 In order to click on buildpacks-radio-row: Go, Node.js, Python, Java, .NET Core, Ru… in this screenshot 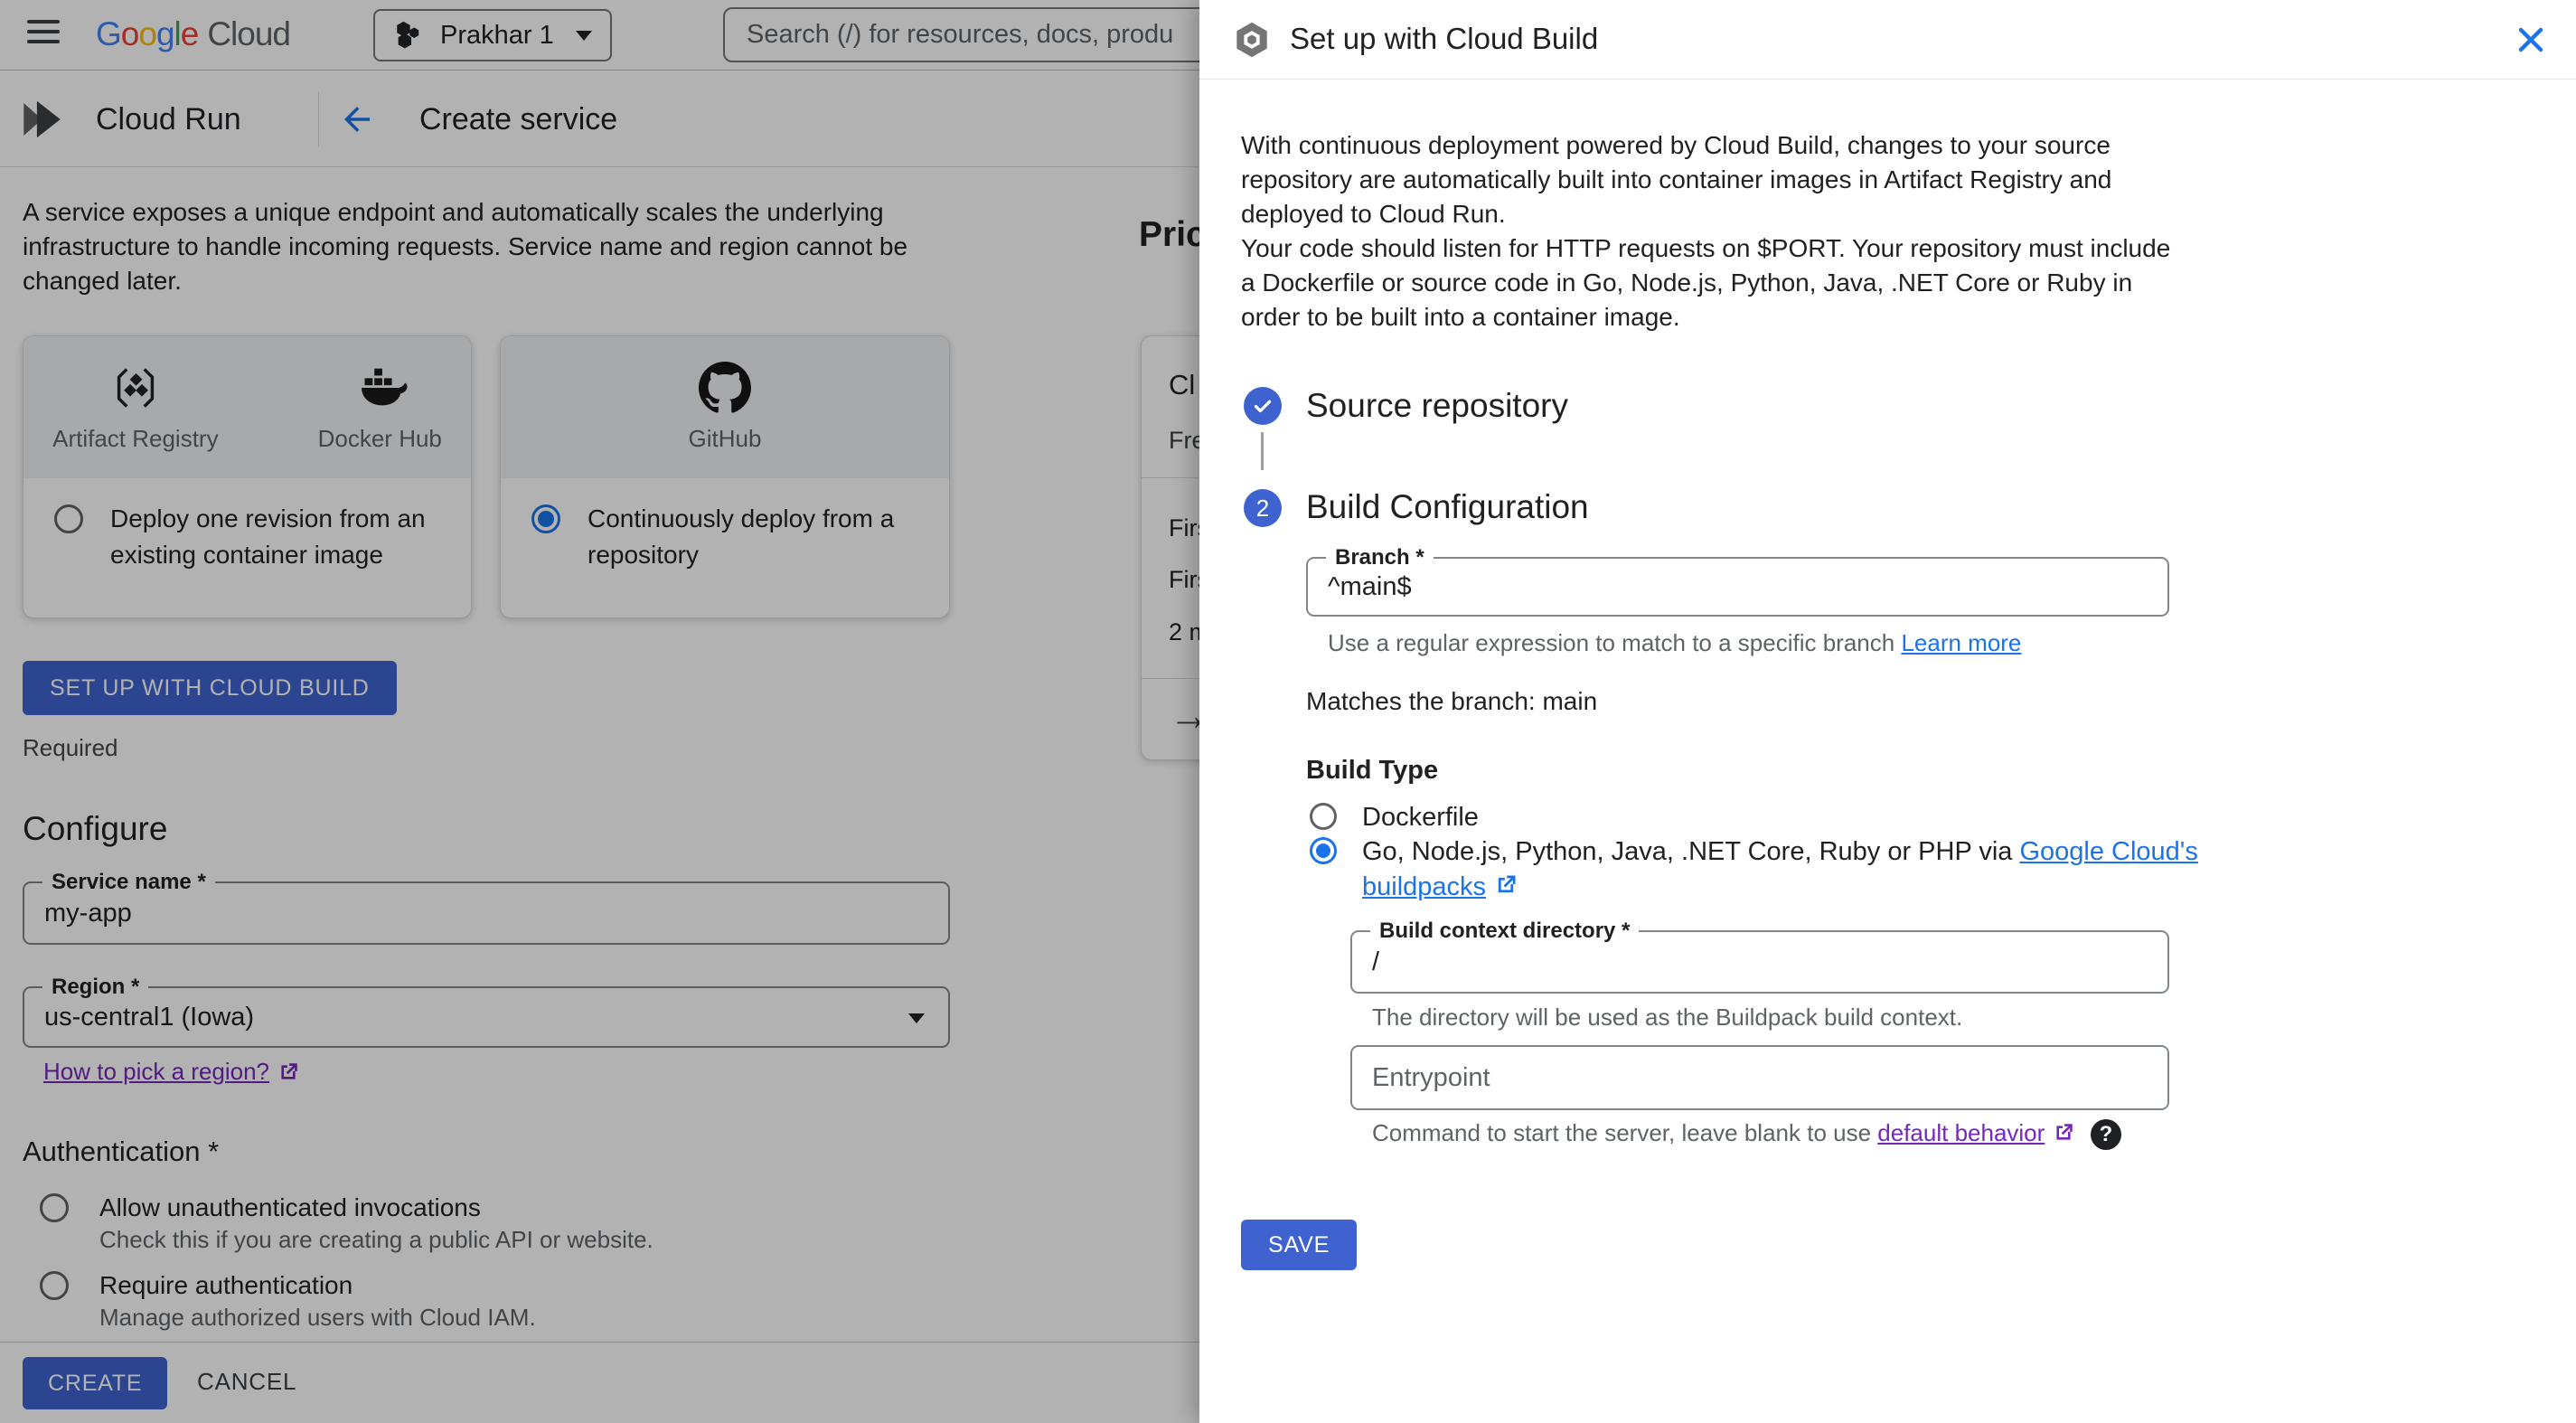, I will do `click(1761, 871)`.